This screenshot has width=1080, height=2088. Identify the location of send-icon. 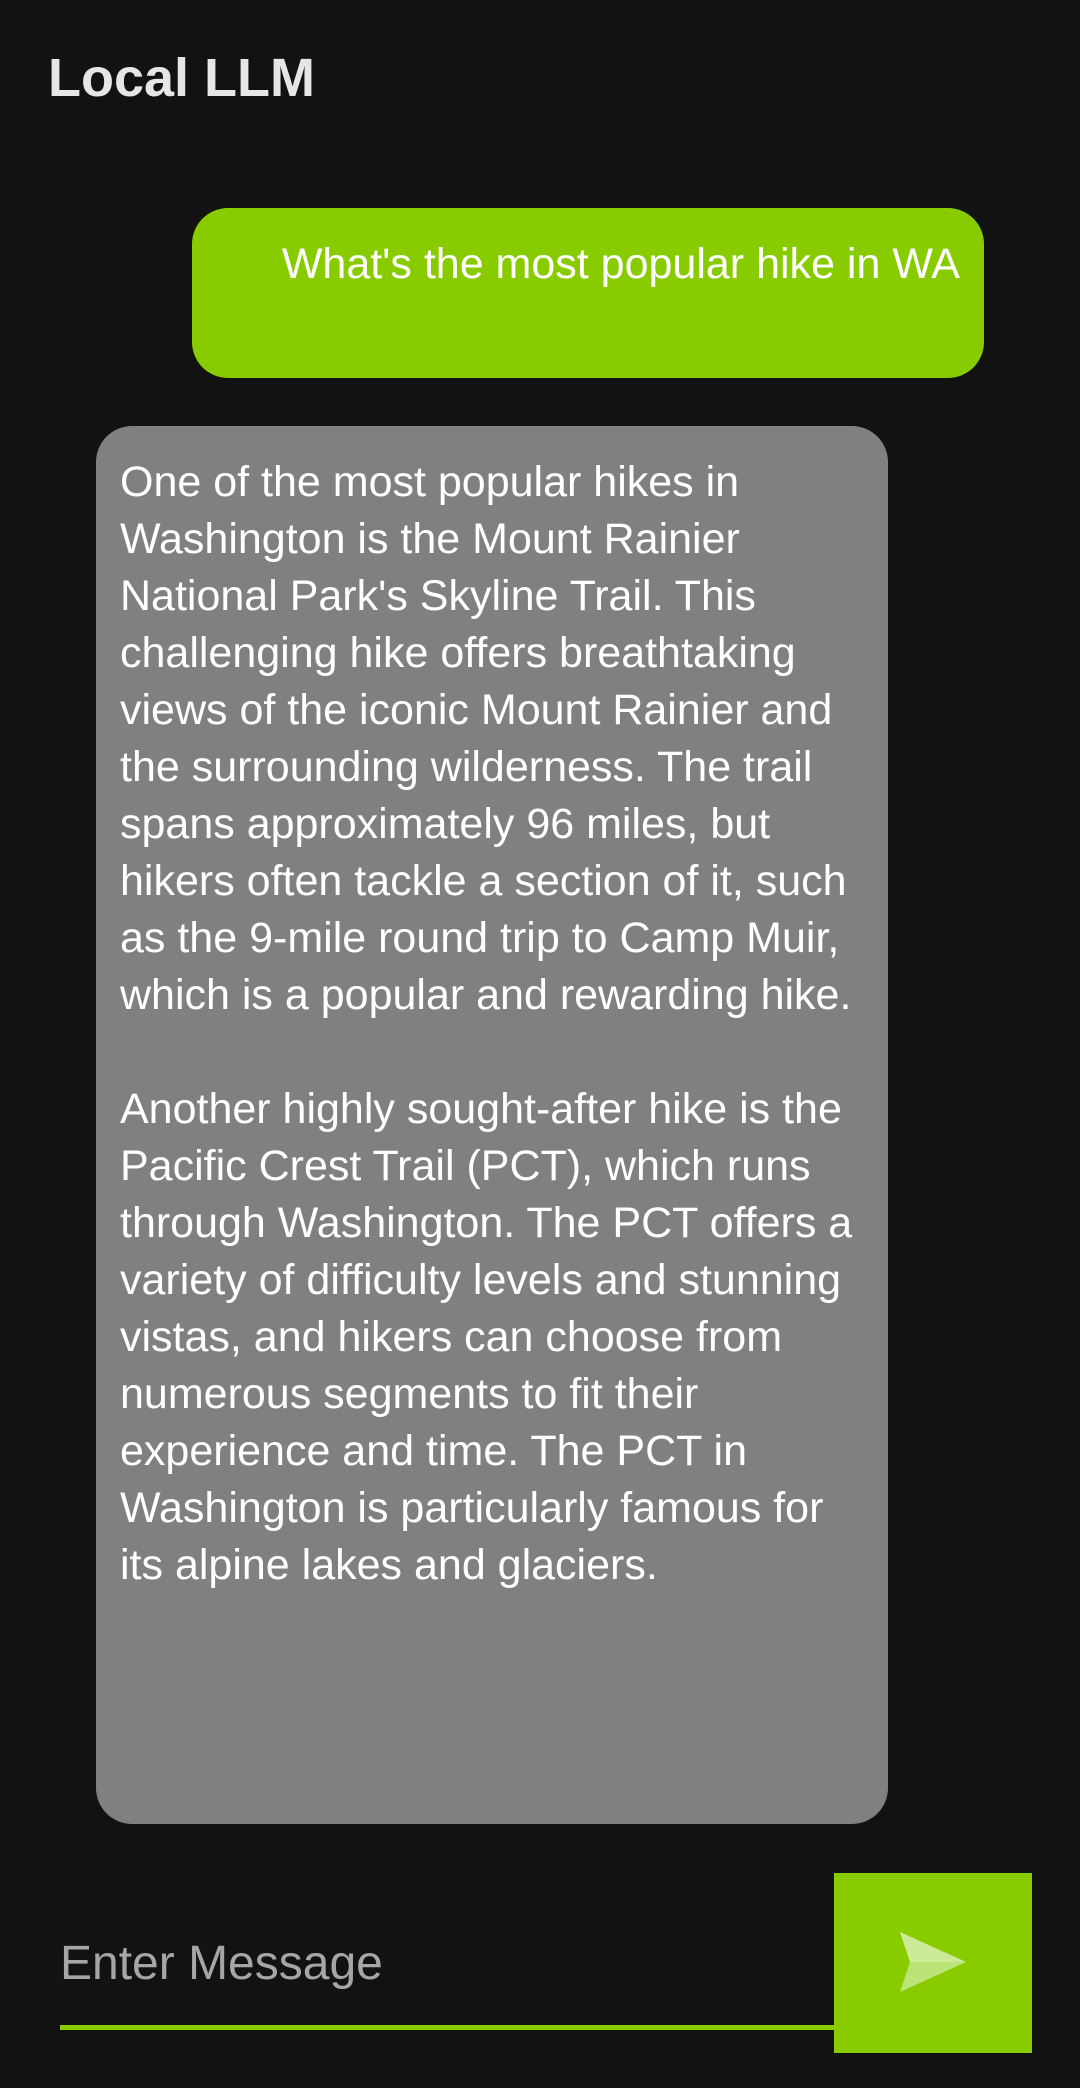
(933, 1962).